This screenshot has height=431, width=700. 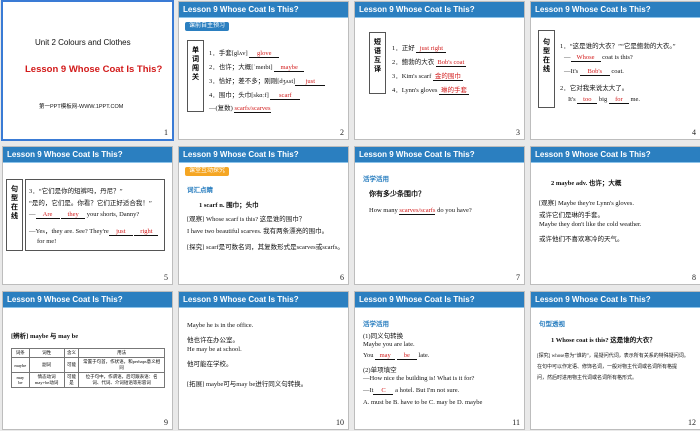 What do you see at coordinates (383, 336) in the screenshot?
I see `item-row: (1)同义句转换` at bounding box center [383, 336].